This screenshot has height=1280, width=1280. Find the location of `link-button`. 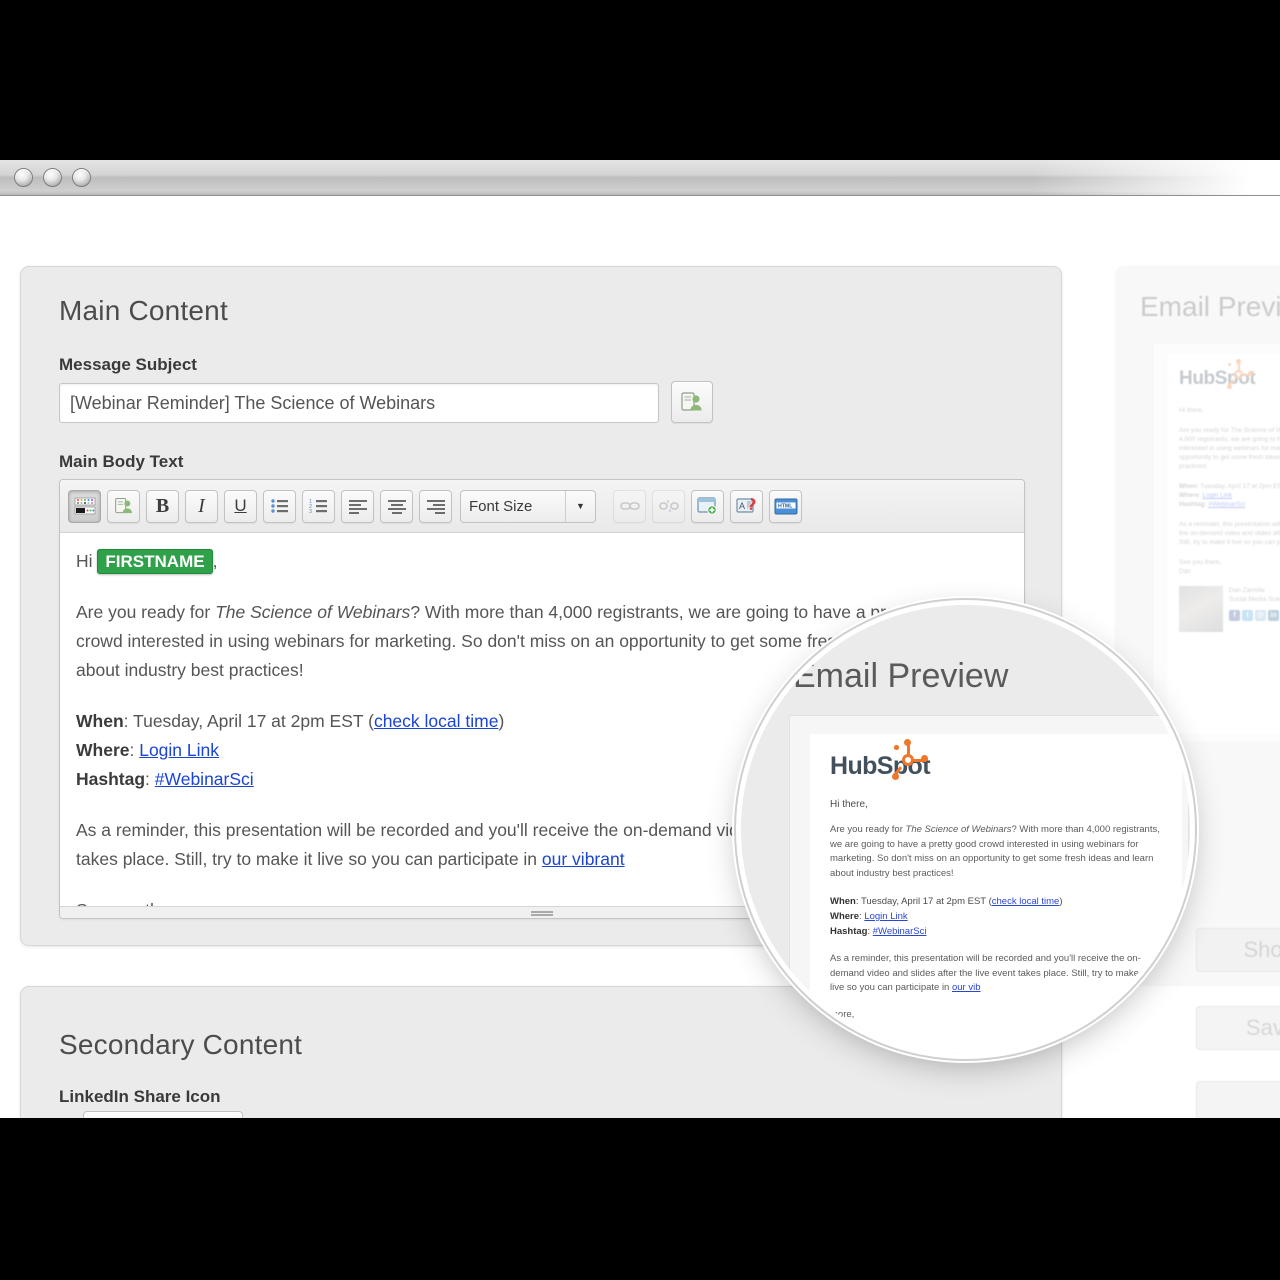

link-button is located at coordinates (629, 506).